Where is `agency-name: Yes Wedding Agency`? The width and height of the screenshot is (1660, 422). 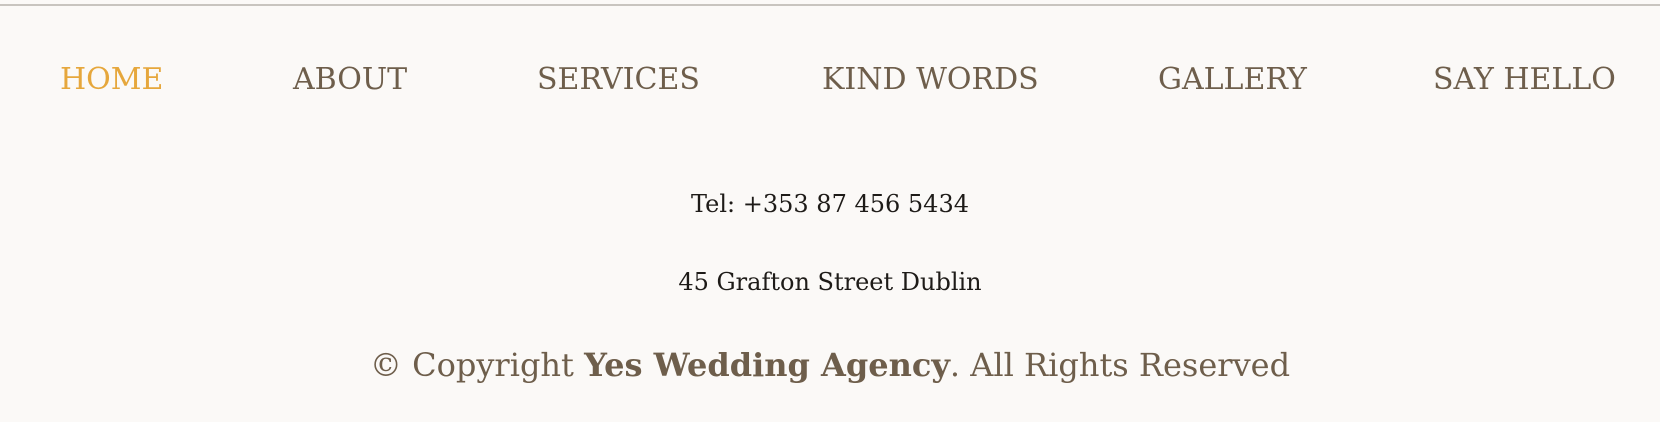
agency-name: Yes Wedding Agency is located at coordinates (767, 365).